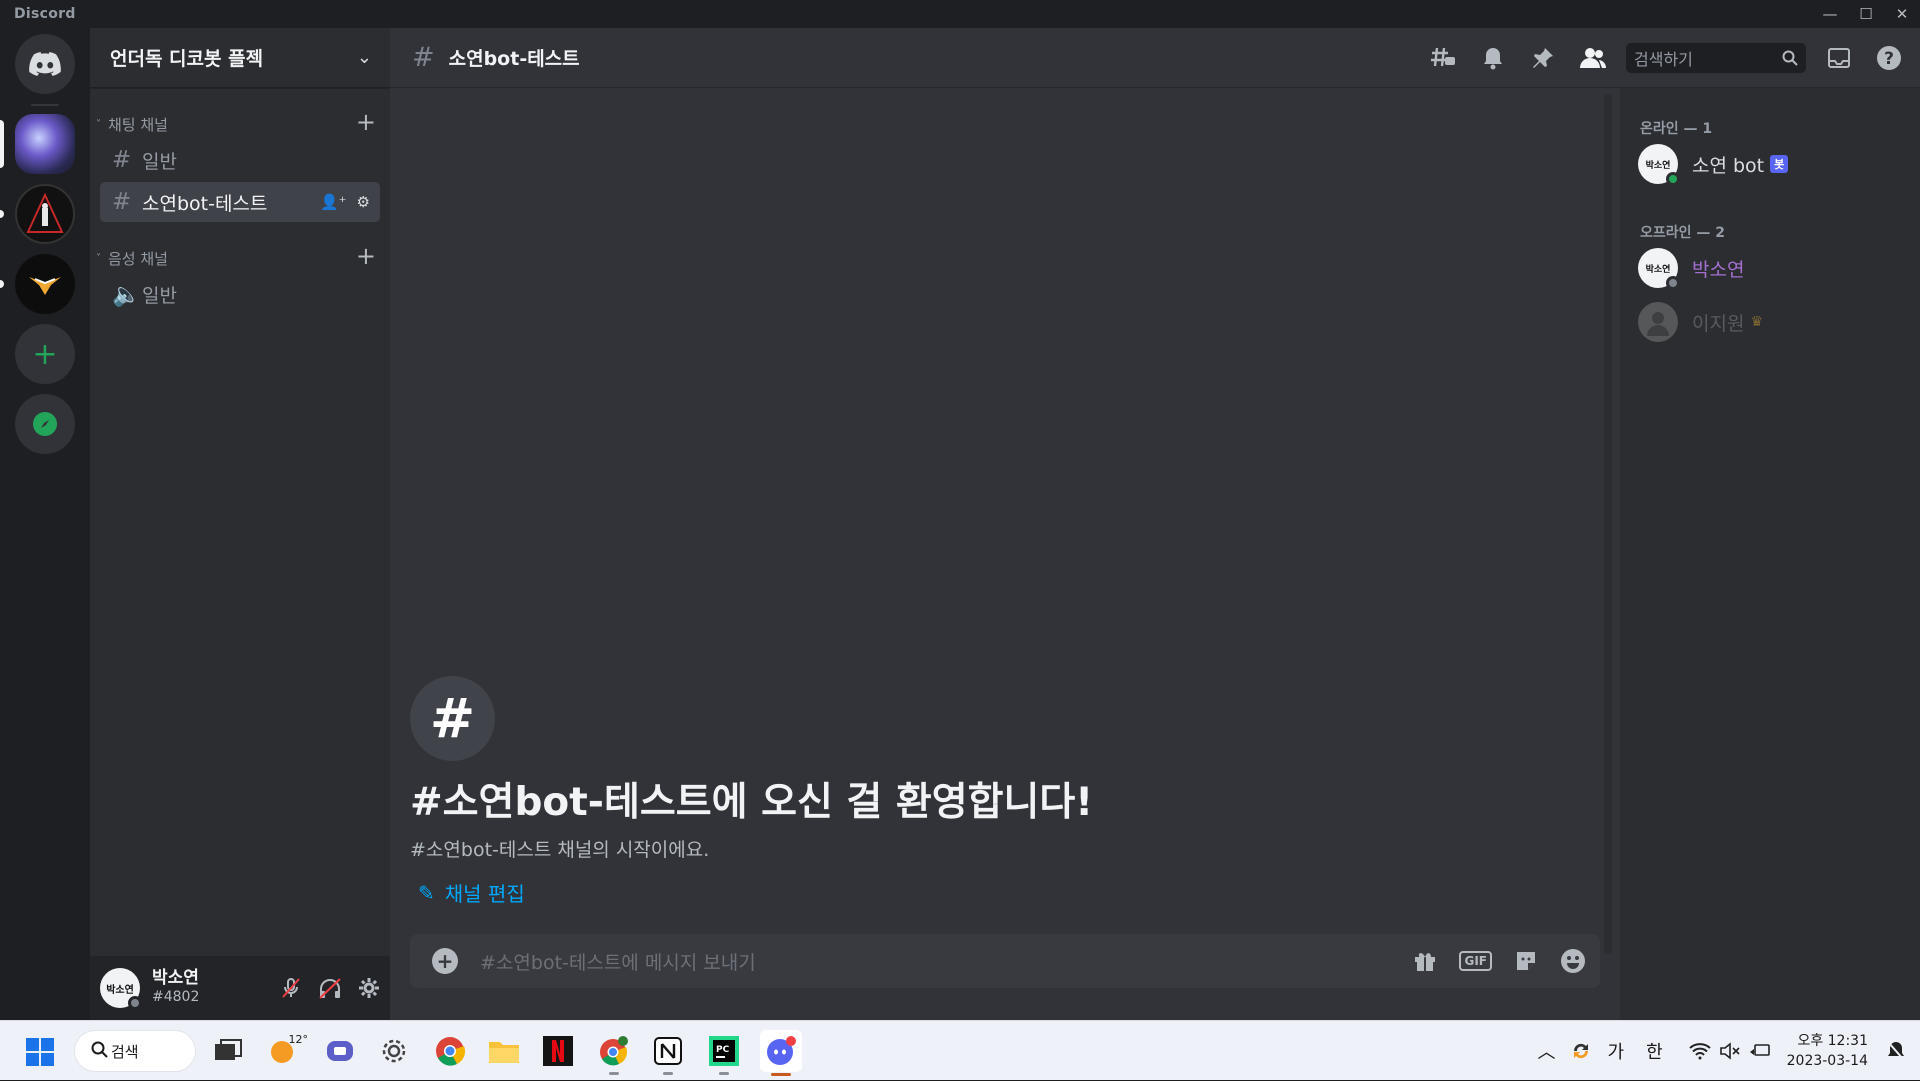  What do you see at coordinates (1593, 58) in the screenshot?
I see `member-list-icon` at bounding box center [1593, 58].